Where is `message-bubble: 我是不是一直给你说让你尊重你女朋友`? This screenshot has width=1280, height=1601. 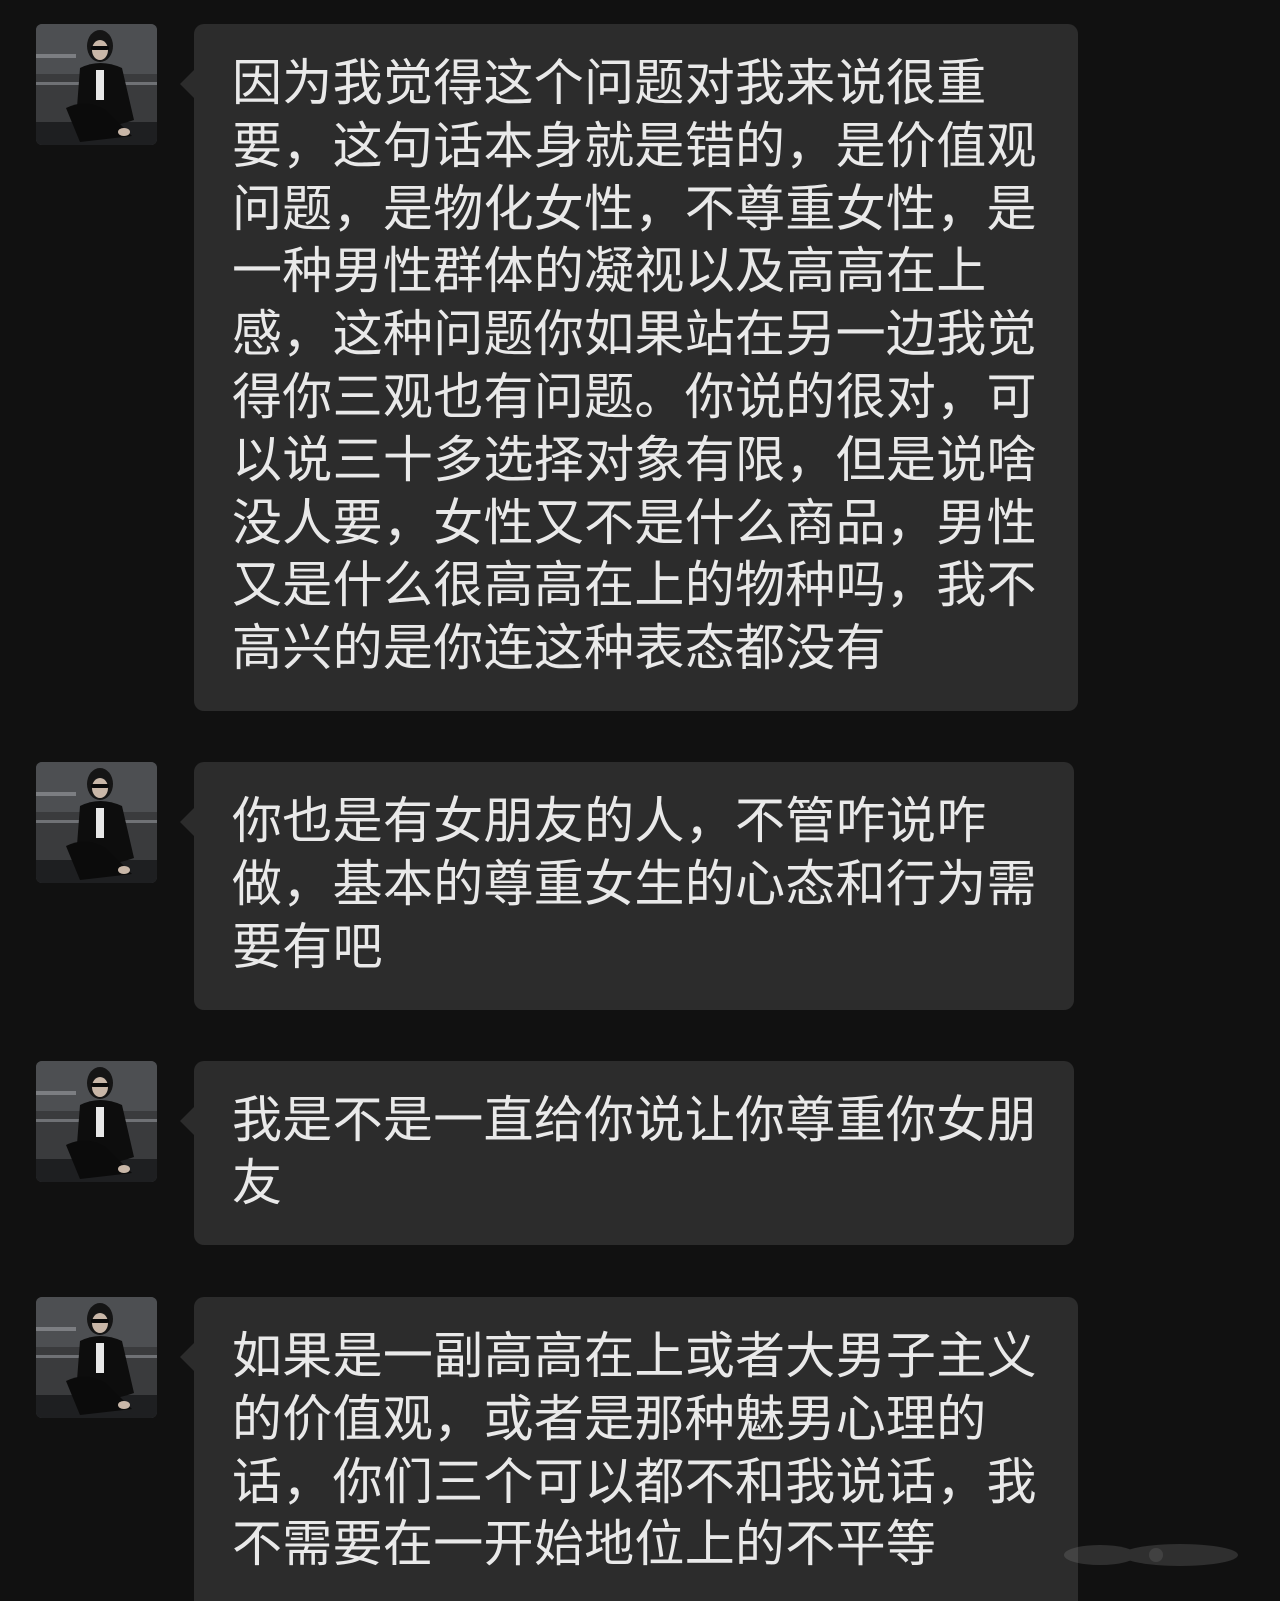
message-bubble: 我是不是一直给你说让你尊重你女朋友 is located at coordinates (627, 1153).